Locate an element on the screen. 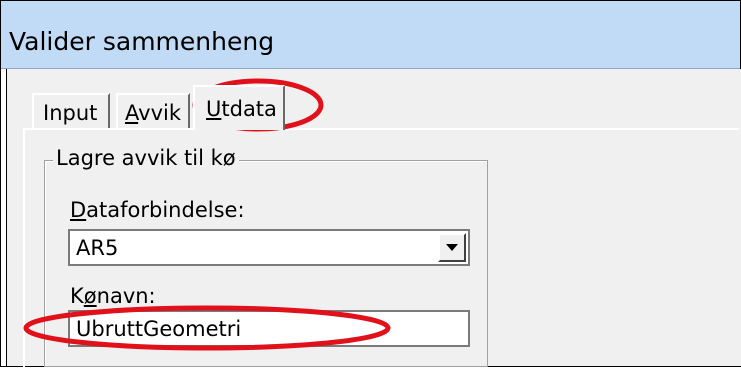 Image resolution: width=741 pixels, height=368 pixels. tab-utdata-label-rest: tdata is located at coordinates (249, 109).